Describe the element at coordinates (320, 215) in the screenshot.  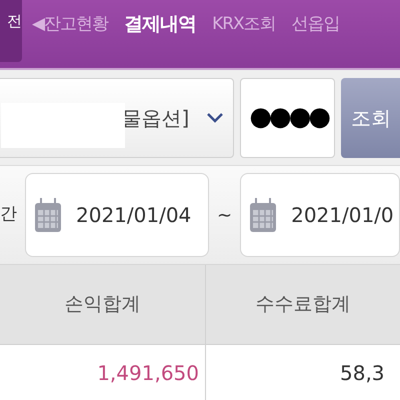
I see `date-field: 2021/01/0` at that location.